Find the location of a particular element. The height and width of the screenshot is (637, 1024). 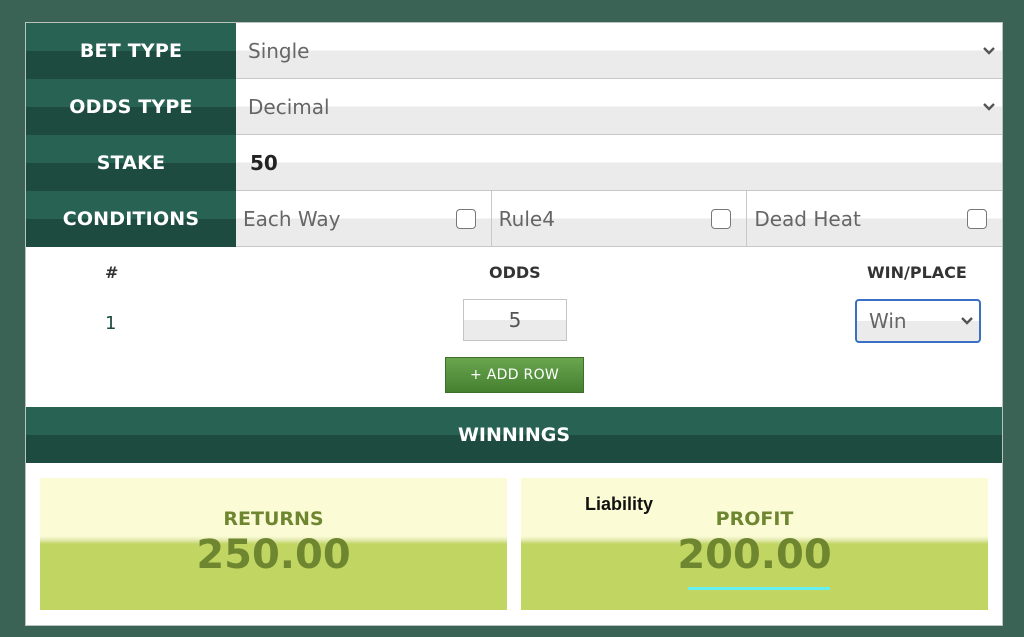

each-way-checkbox is located at coordinates (465, 218).